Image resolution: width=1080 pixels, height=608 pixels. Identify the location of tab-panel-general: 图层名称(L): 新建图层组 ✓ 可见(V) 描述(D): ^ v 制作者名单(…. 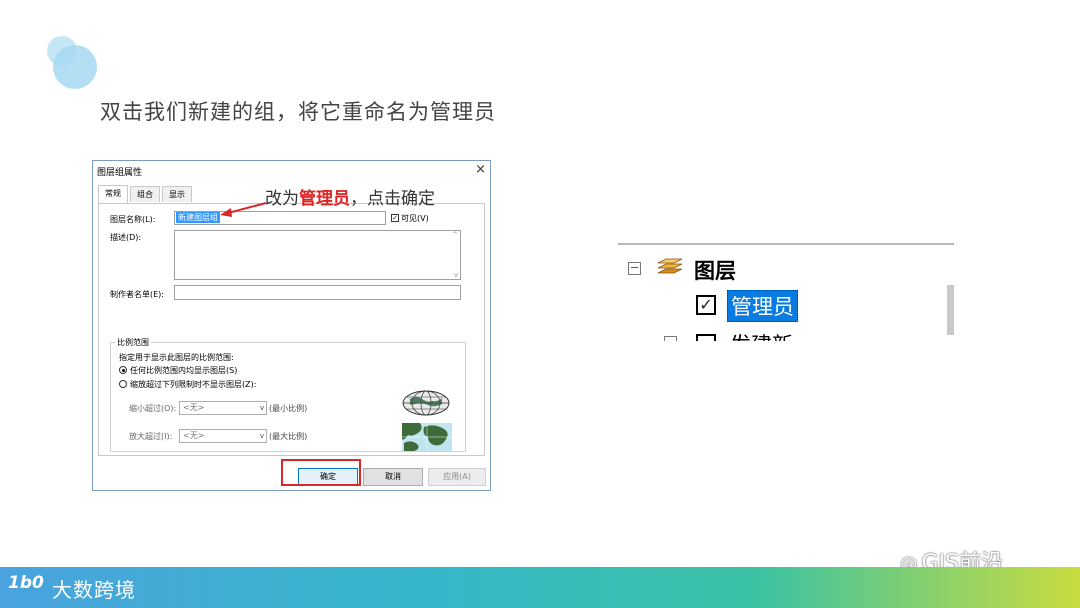
(291, 329).